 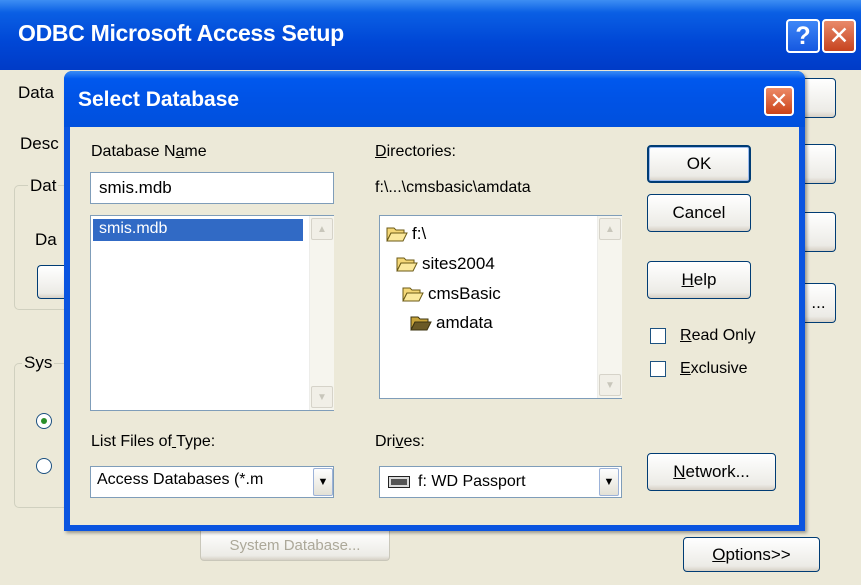 I want to click on help-button: Help, so click(x=699, y=280).